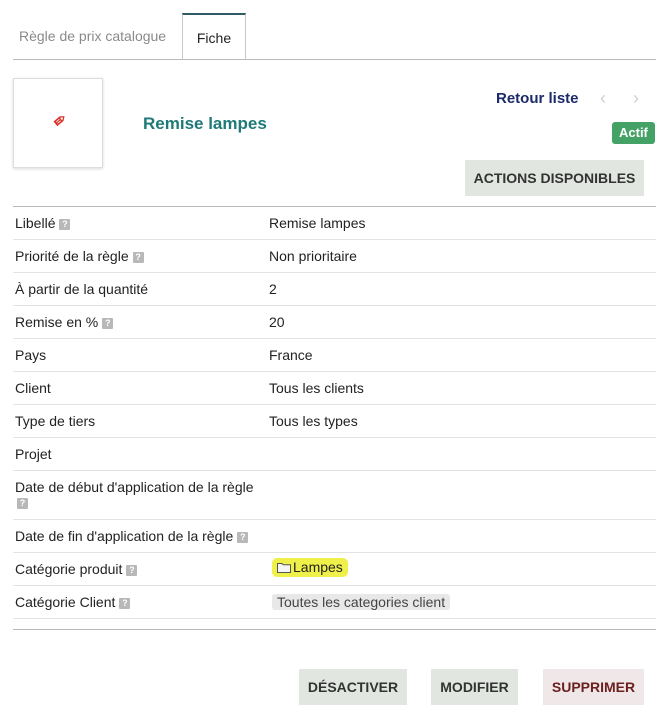 This screenshot has width=661, height=715. I want to click on field-row-thirdparty-type: Type de tiers Tous les types, so click(334, 421).